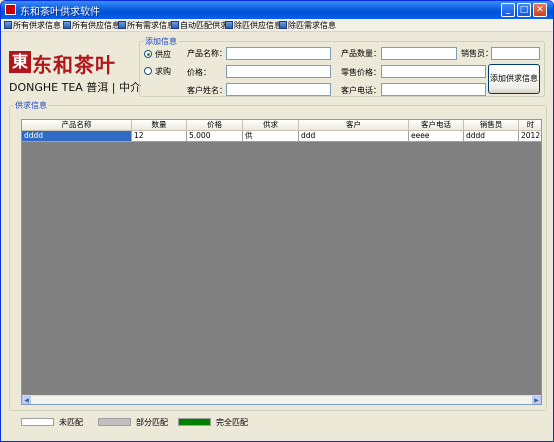 This screenshot has height=442, width=554. What do you see at coordinates (204, 25) in the screenshot?
I see `toolbar-item-label: 自动匹配供求` at bounding box center [204, 25].